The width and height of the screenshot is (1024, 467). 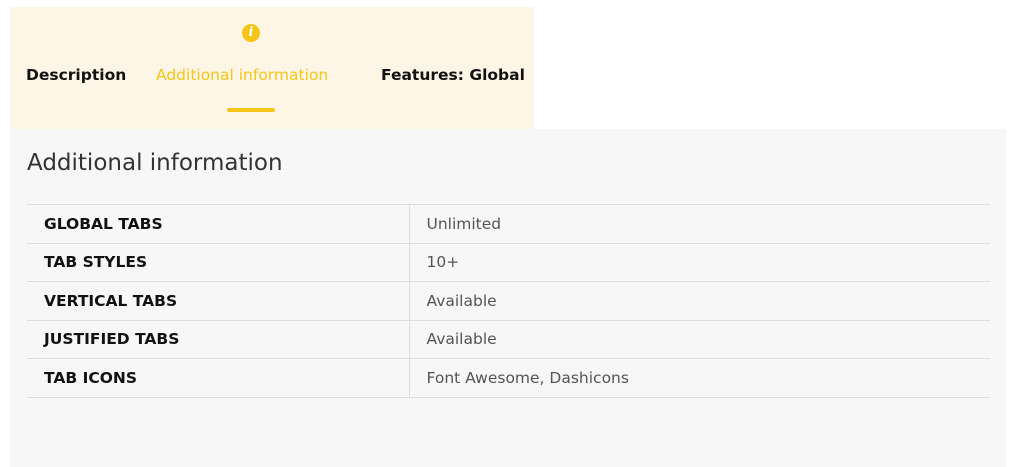 What do you see at coordinates (699, 262) in the screenshot?
I see `attribute-value: 10+` at bounding box center [699, 262].